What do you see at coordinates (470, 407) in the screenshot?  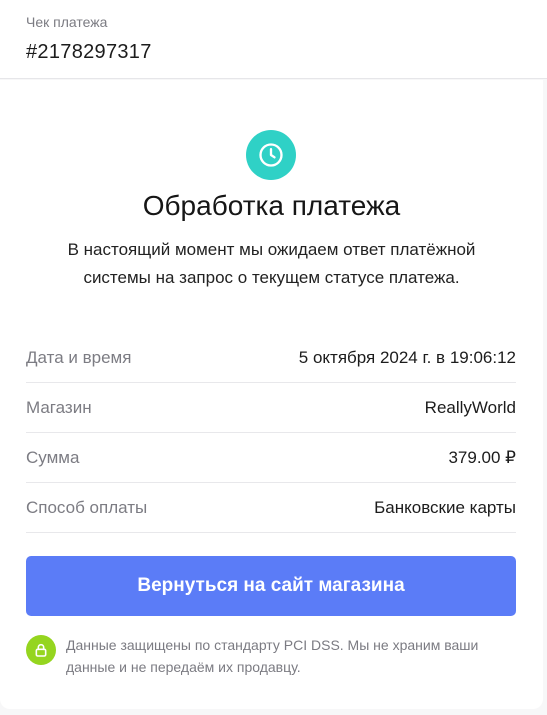 I see `detail-value: ReallyWorld` at bounding box center [470, 407].